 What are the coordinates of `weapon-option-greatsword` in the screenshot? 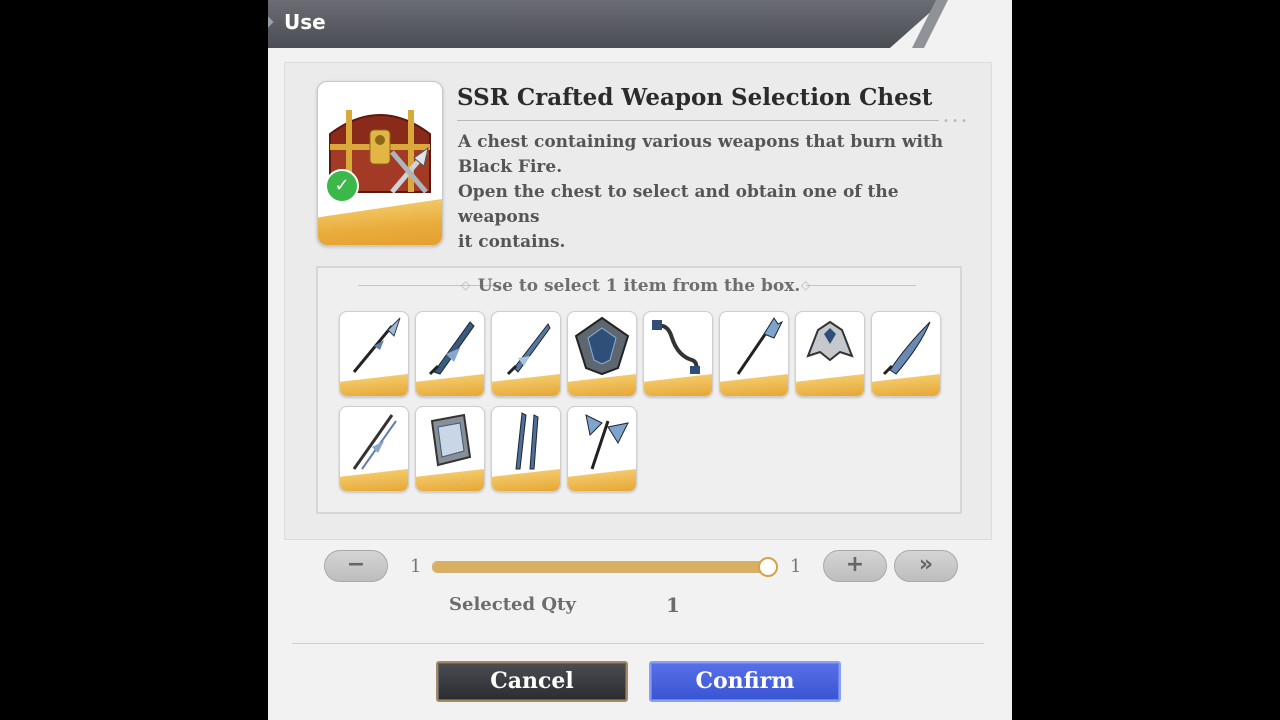 It's located at (450, 354).